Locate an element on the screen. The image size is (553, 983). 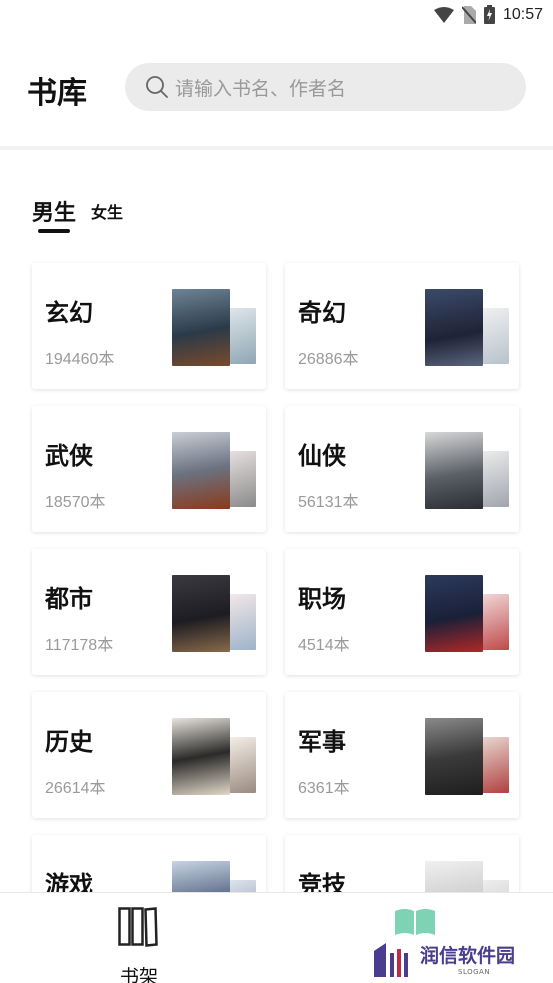
category-card-dushi: 都市 117178本 is located at coordinates (149, 612).